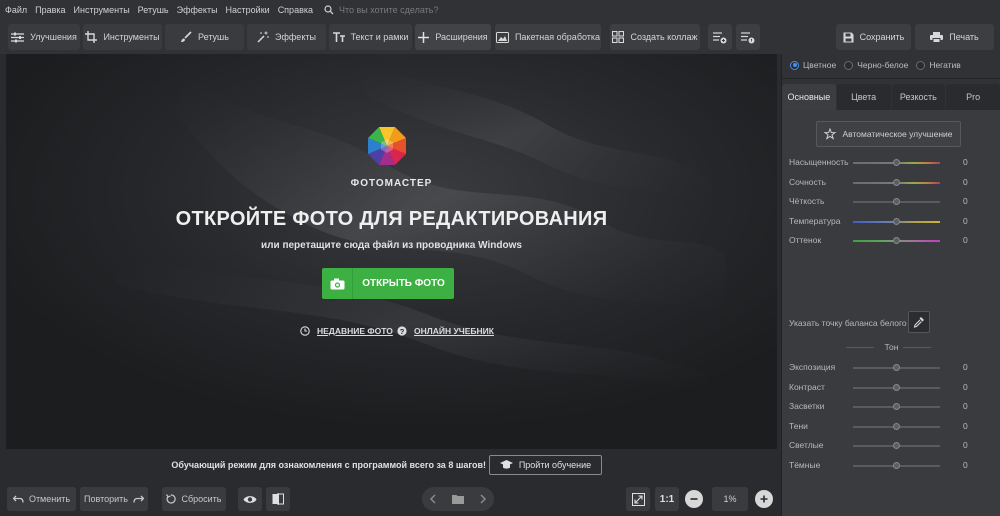 The image size is (1000, 516). I want to click on tab-retouch: Ретушь, so click(204, 37).